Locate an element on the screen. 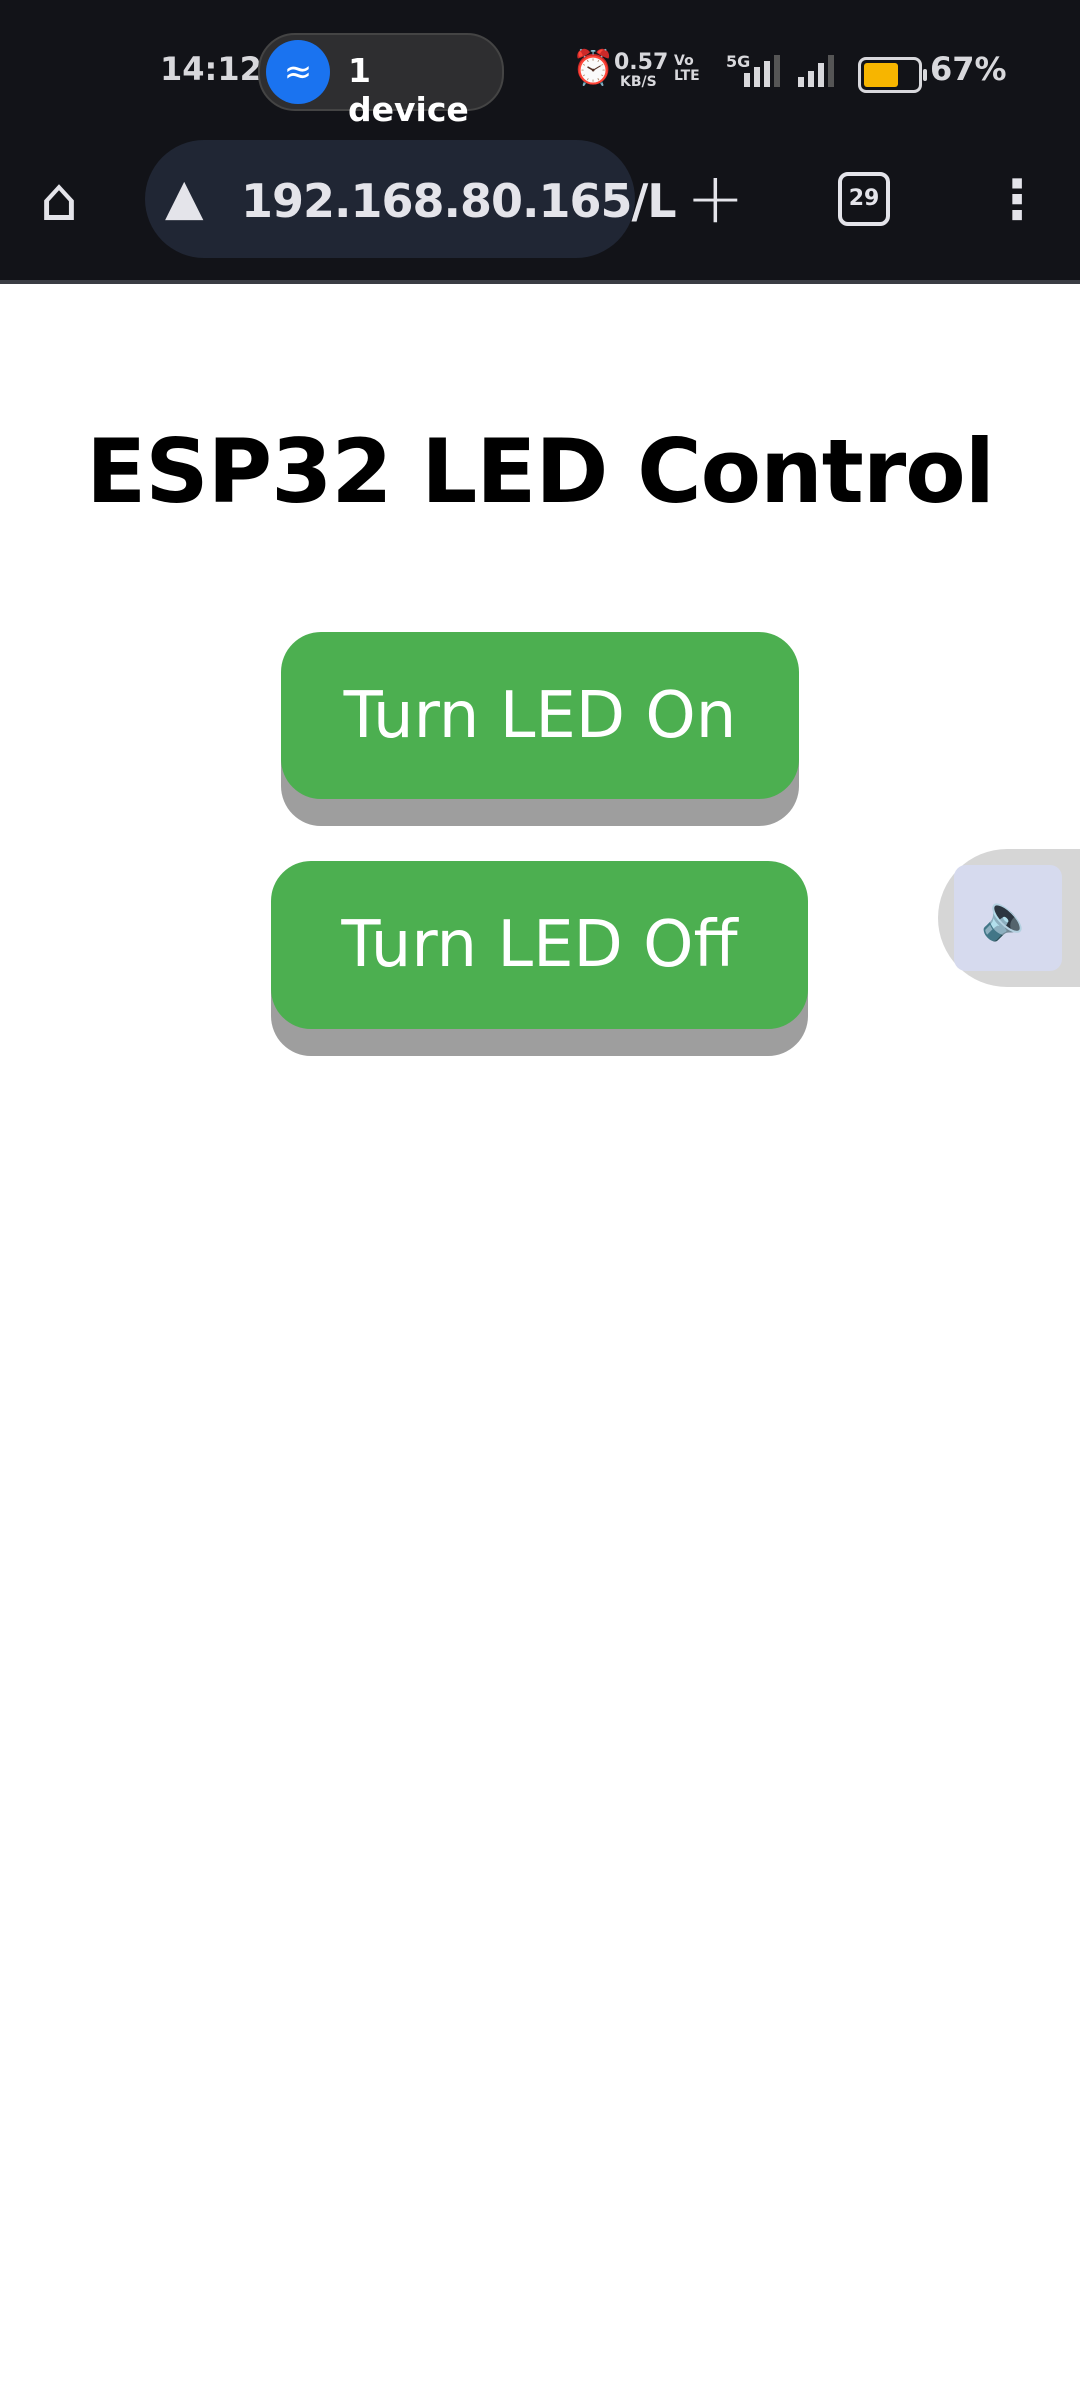 This screenshot has height=2400, width=1080. speaker-icon: 🔈 is located at coordinates (1008, 918).